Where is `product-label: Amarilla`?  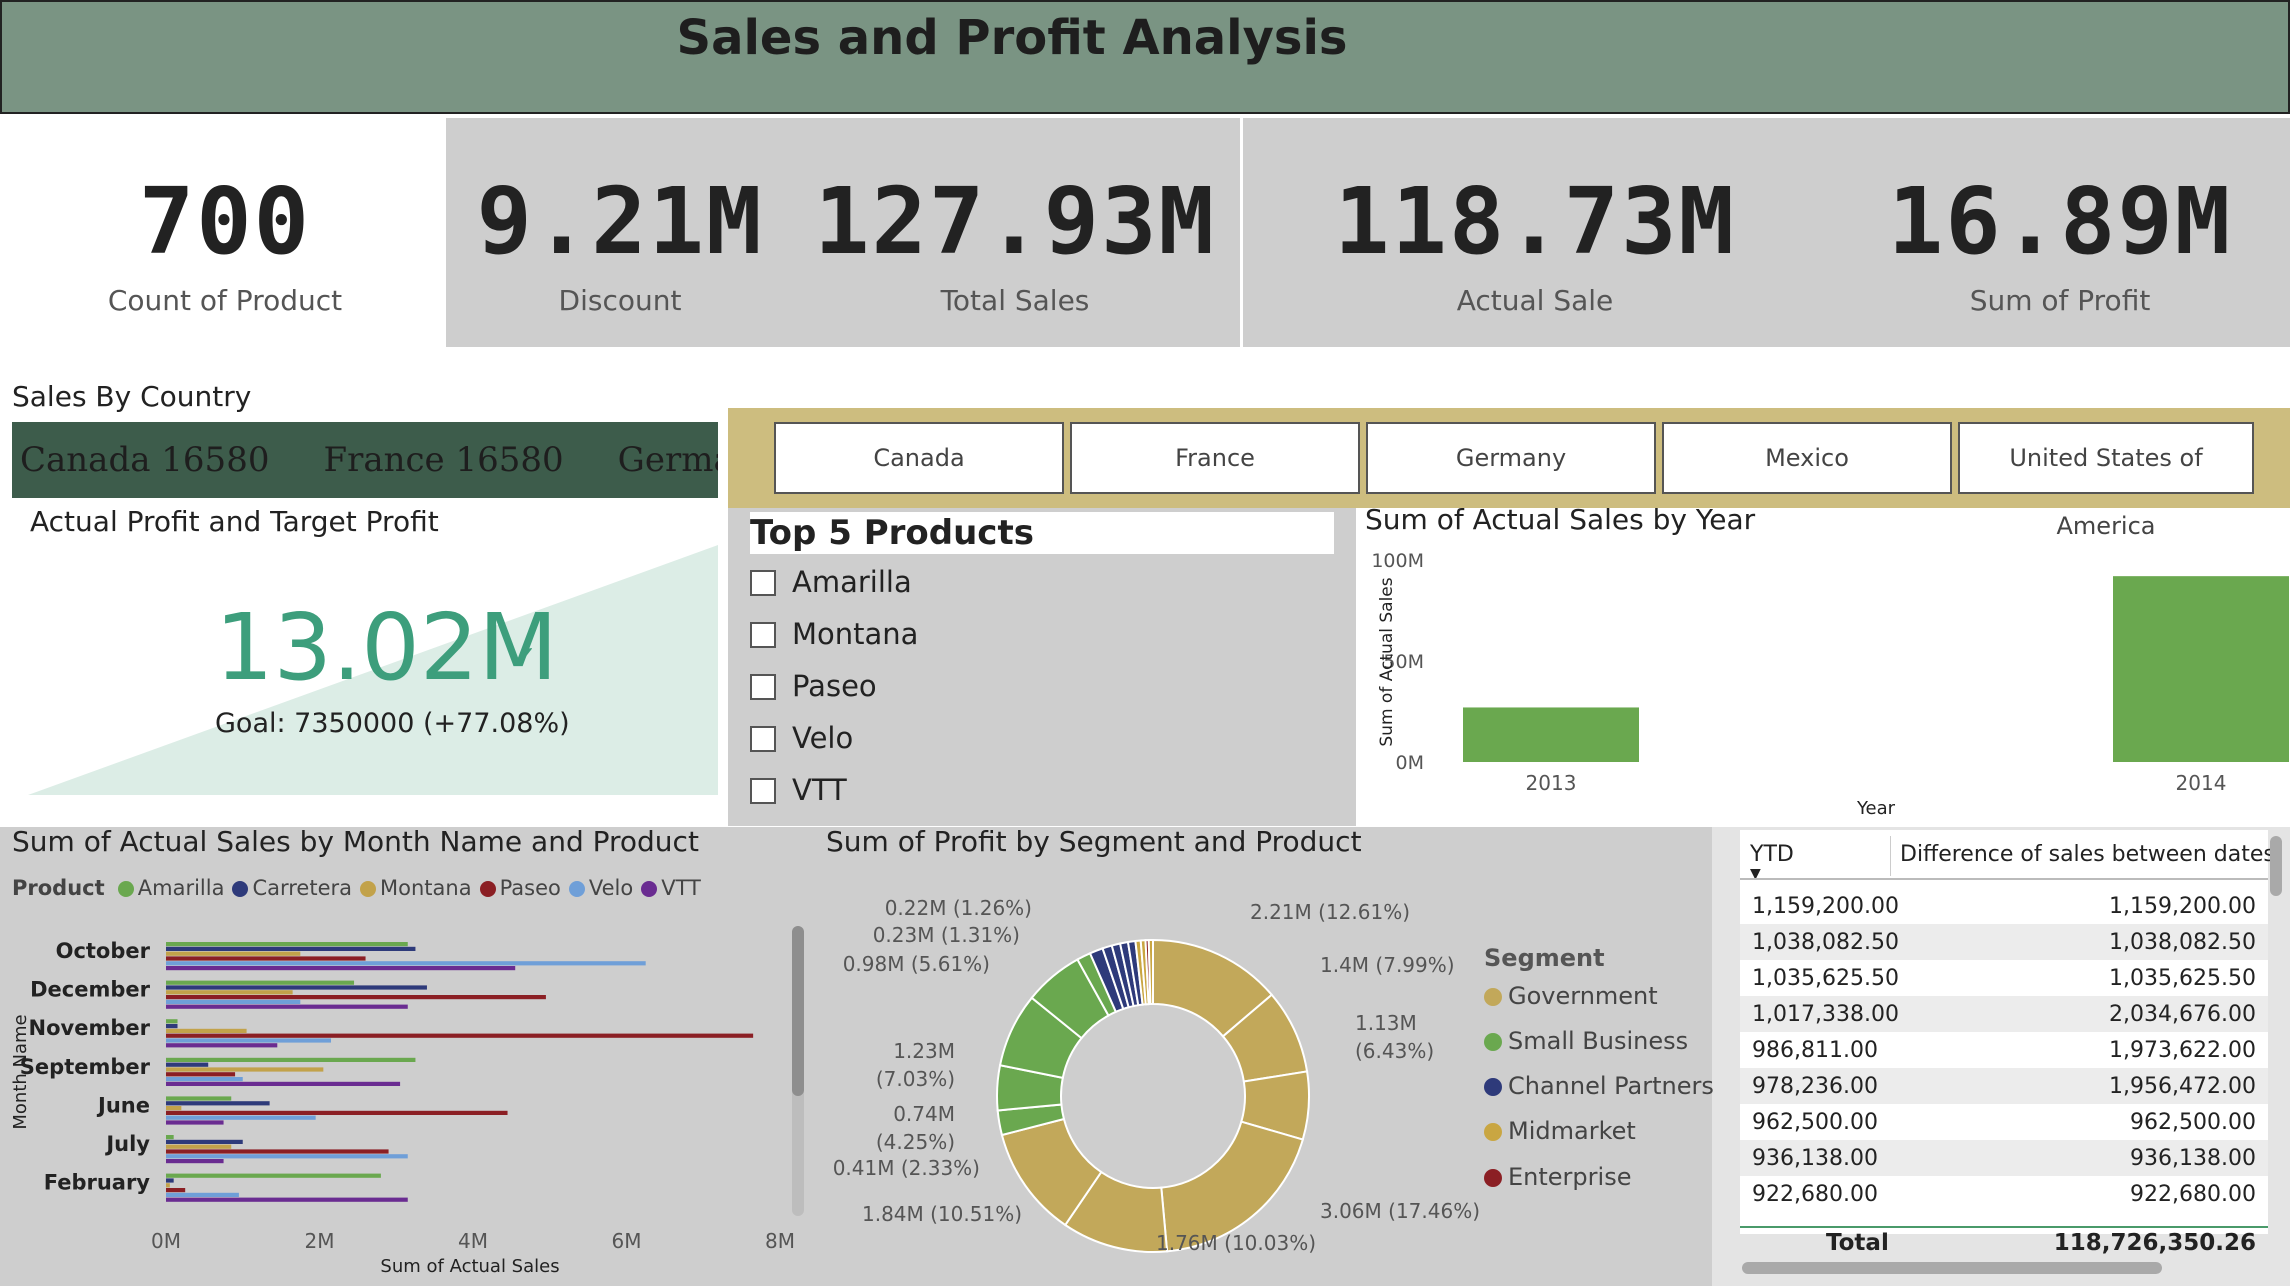 product-label: Amarilla is located at coordinates (852, 582).